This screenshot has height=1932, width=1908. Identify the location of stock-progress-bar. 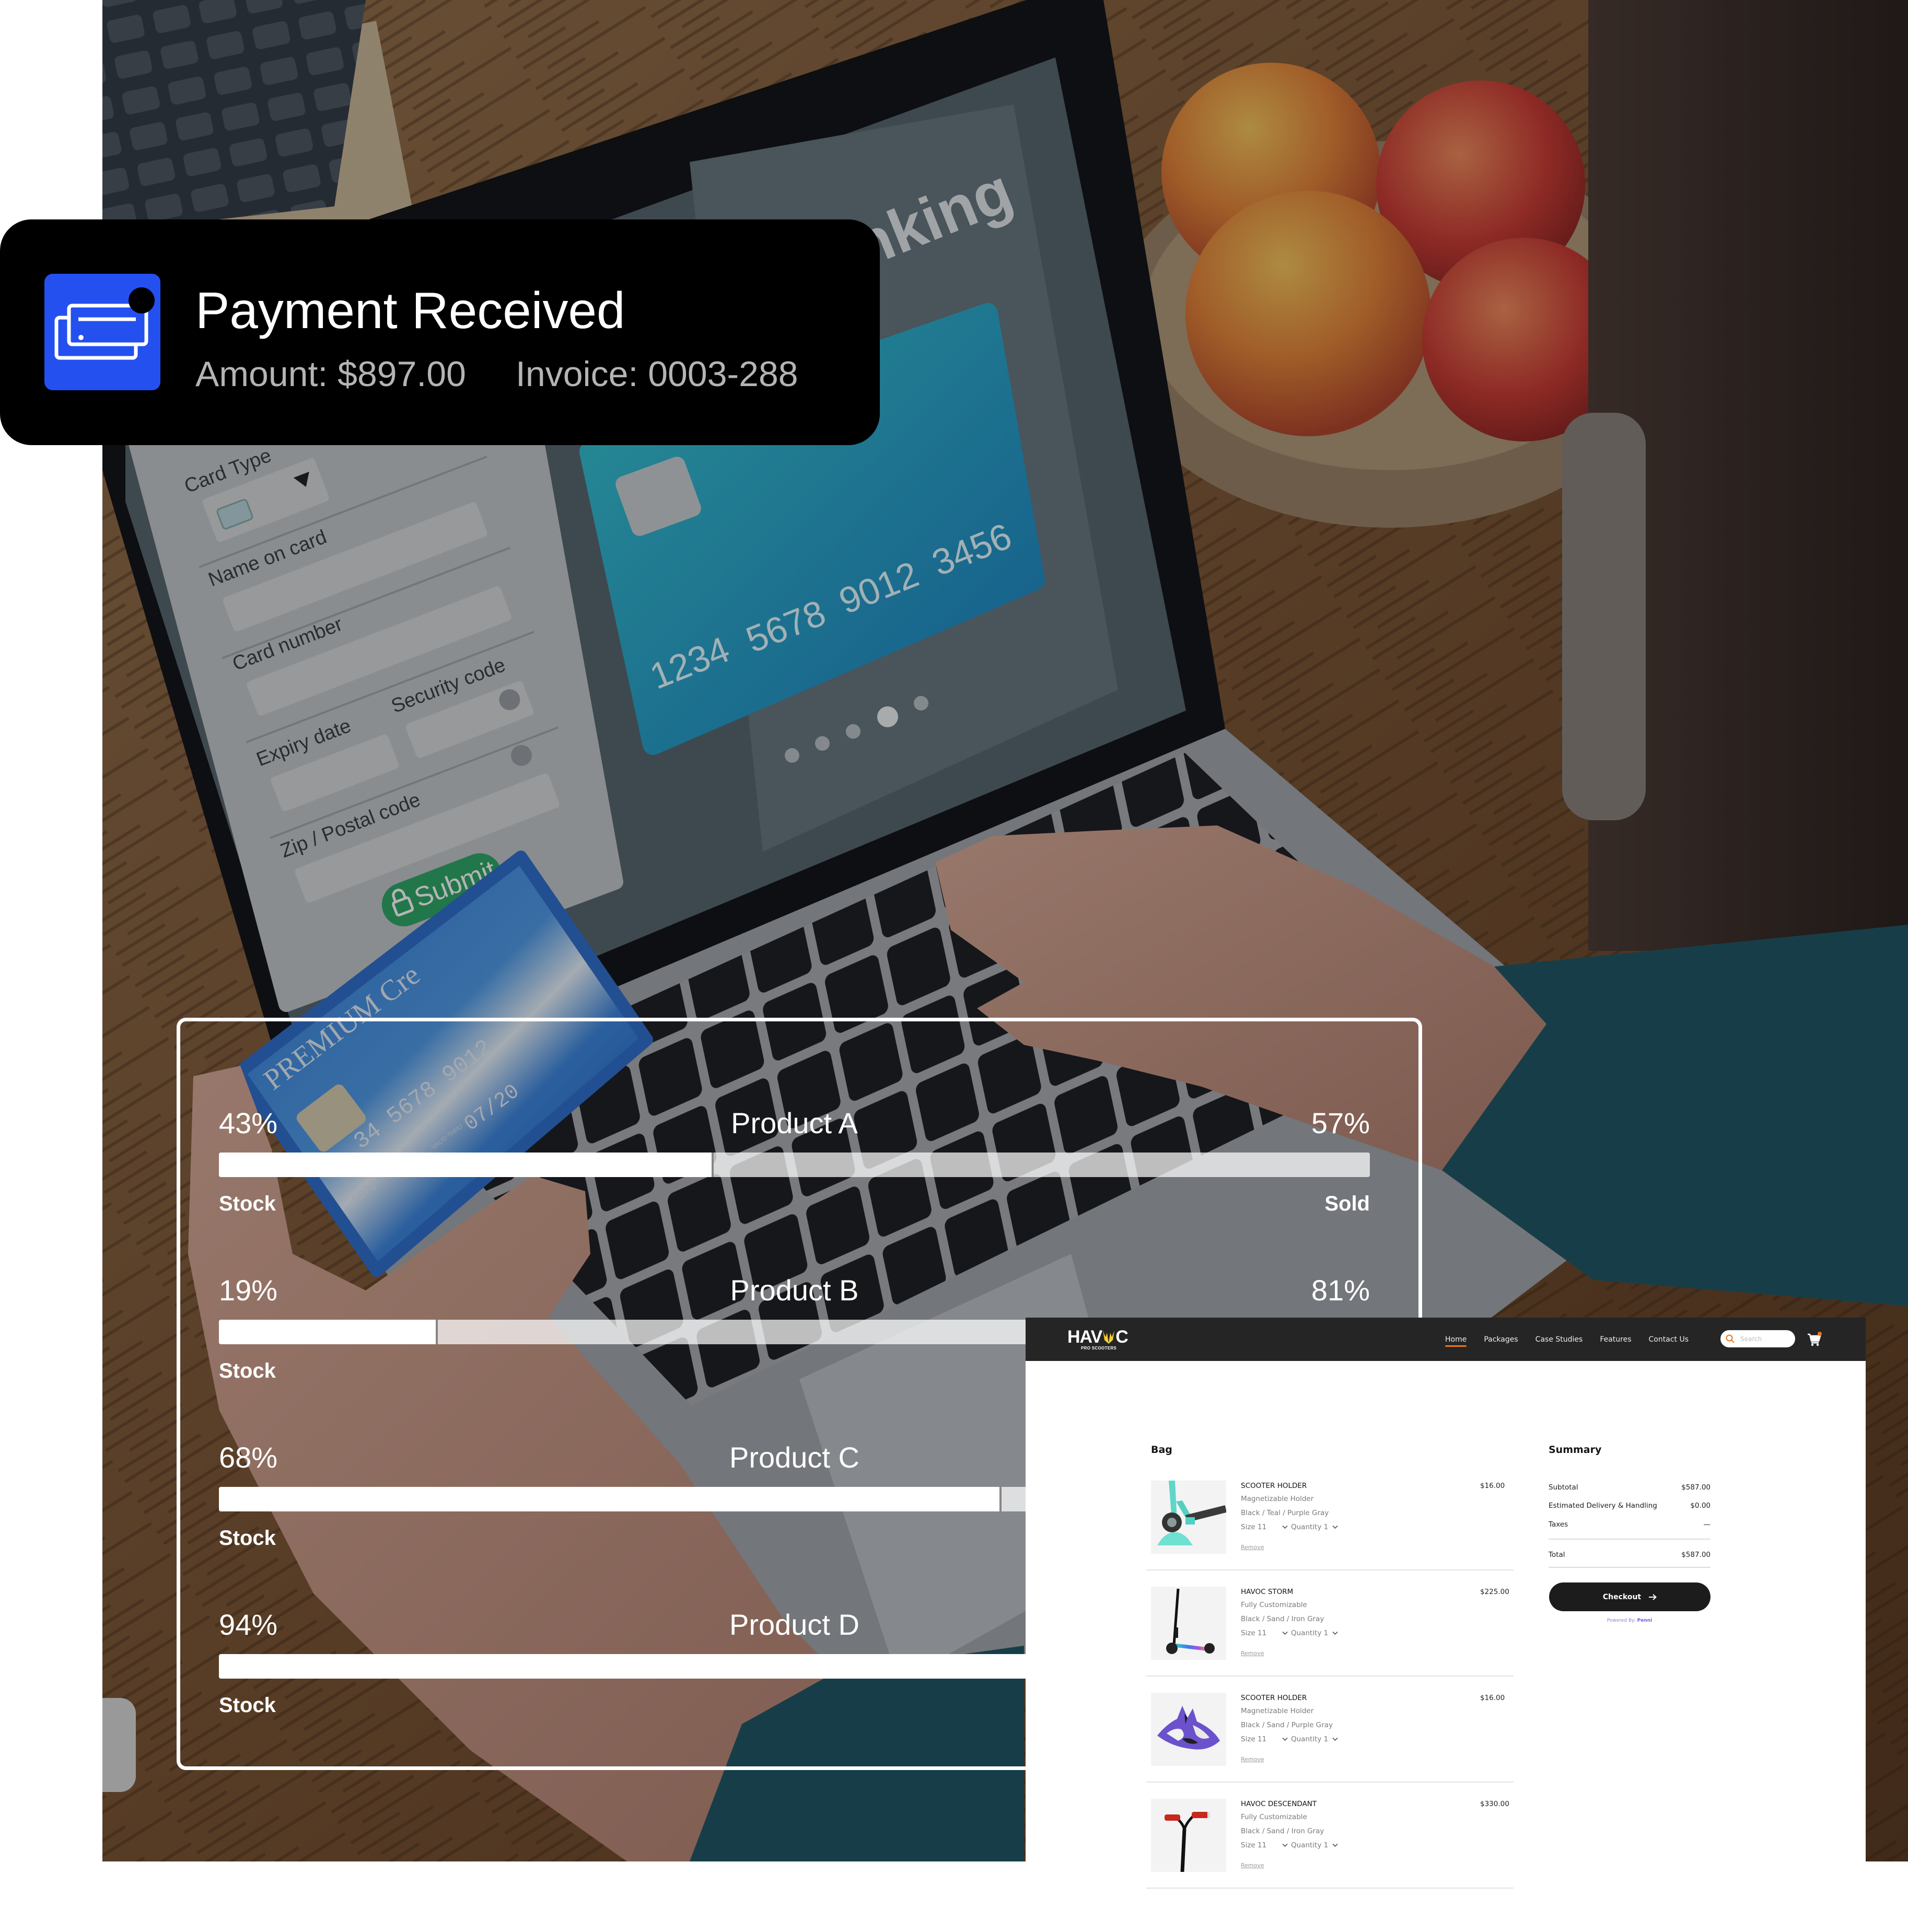
(794, 1165).